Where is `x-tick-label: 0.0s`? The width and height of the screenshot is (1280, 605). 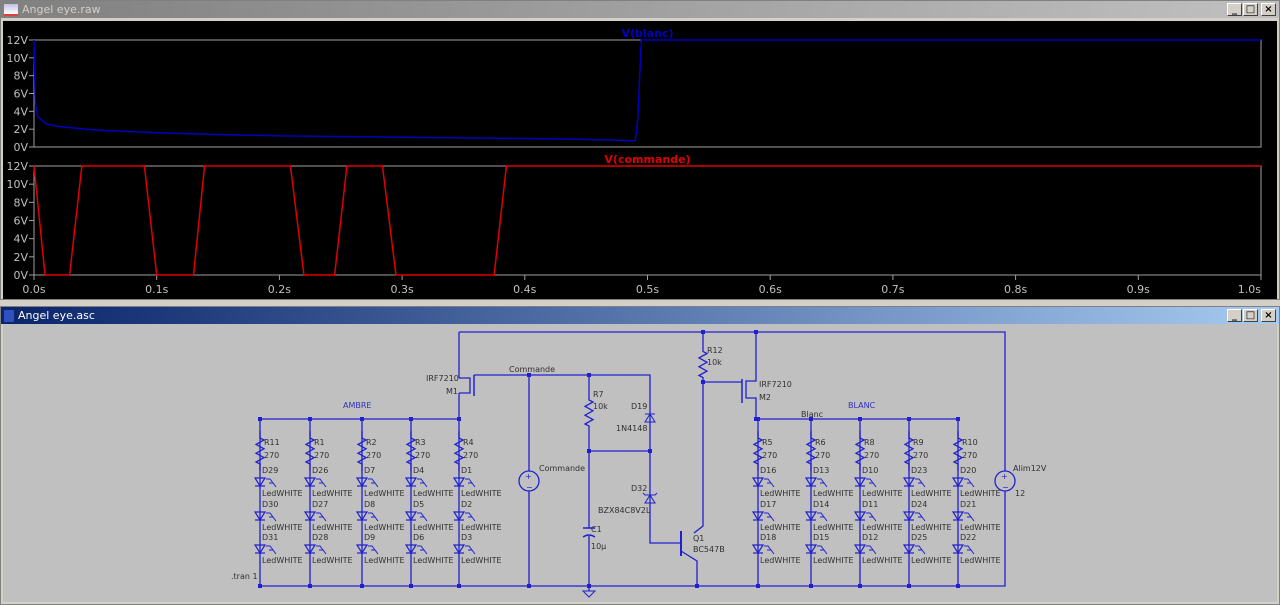
x-tick-label: 0.0s is located at coordinates (33, 289).